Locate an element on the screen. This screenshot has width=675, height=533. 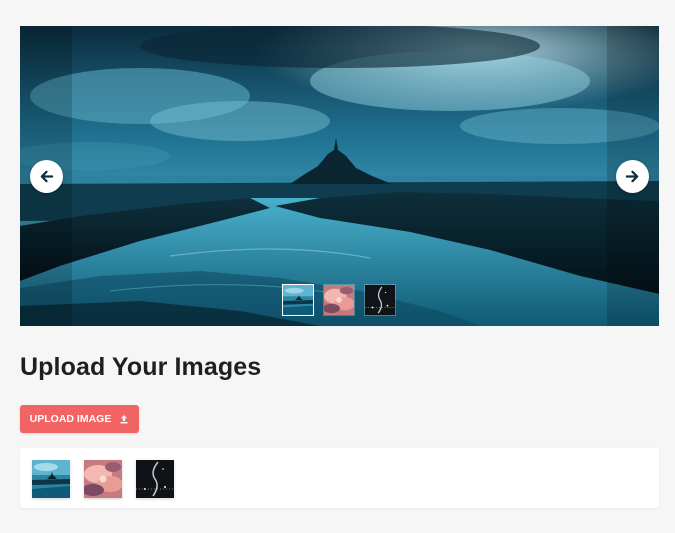
arrow-left-icon is located at coordinates (47, 176).